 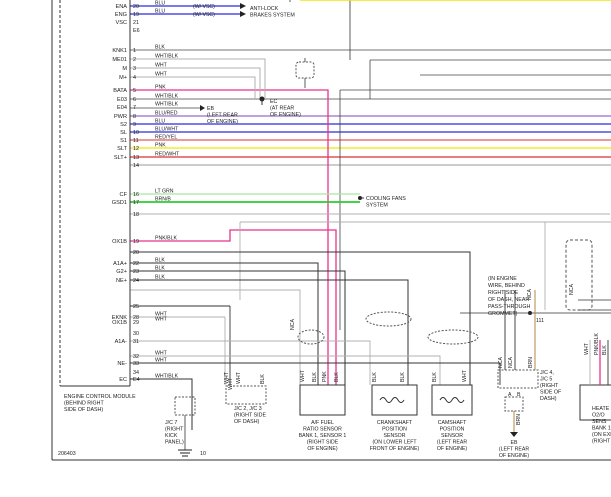 What do you see at coordinates (303, 375) in the screenshot?
I see `af-wire-label: WHT` at bounding box center [303, 375].